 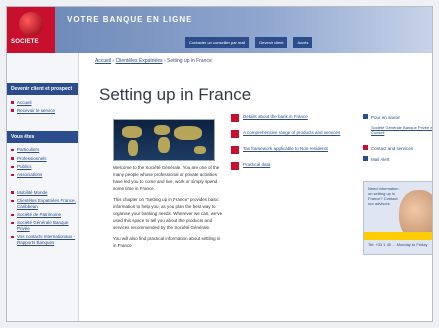 I want to click on logo-sphere-icon, so click(x=31, y=24).